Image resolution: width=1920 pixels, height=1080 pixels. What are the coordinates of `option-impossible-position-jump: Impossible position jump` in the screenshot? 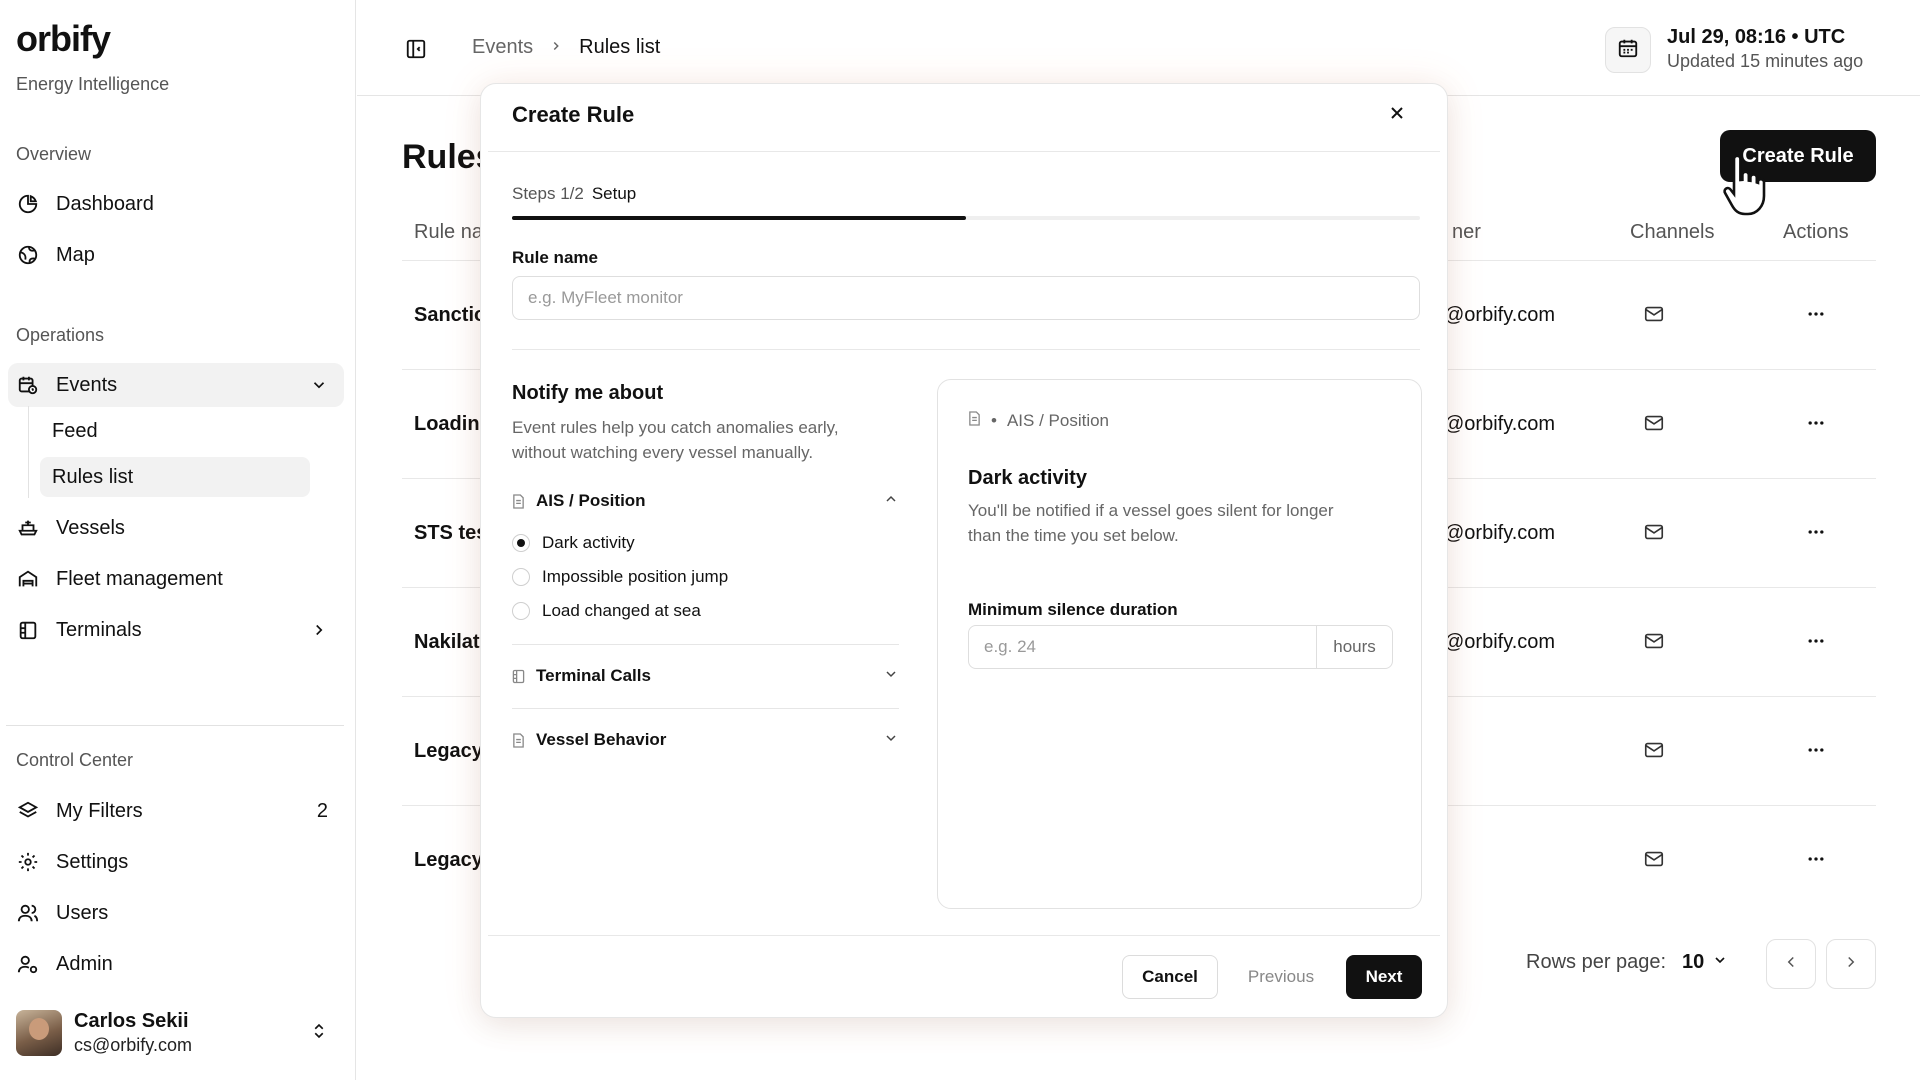 It's located at (620, 577).